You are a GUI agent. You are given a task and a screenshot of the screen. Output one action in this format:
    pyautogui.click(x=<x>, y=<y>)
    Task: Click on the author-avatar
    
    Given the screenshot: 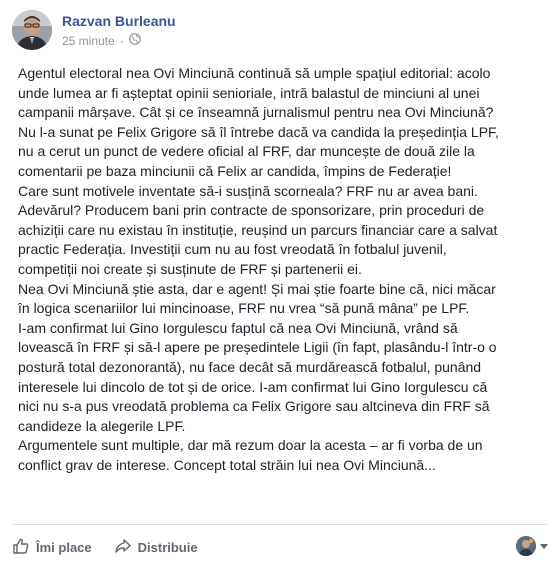 What is the action you would take?
    pyautogui.click(x=32, y=30)
    